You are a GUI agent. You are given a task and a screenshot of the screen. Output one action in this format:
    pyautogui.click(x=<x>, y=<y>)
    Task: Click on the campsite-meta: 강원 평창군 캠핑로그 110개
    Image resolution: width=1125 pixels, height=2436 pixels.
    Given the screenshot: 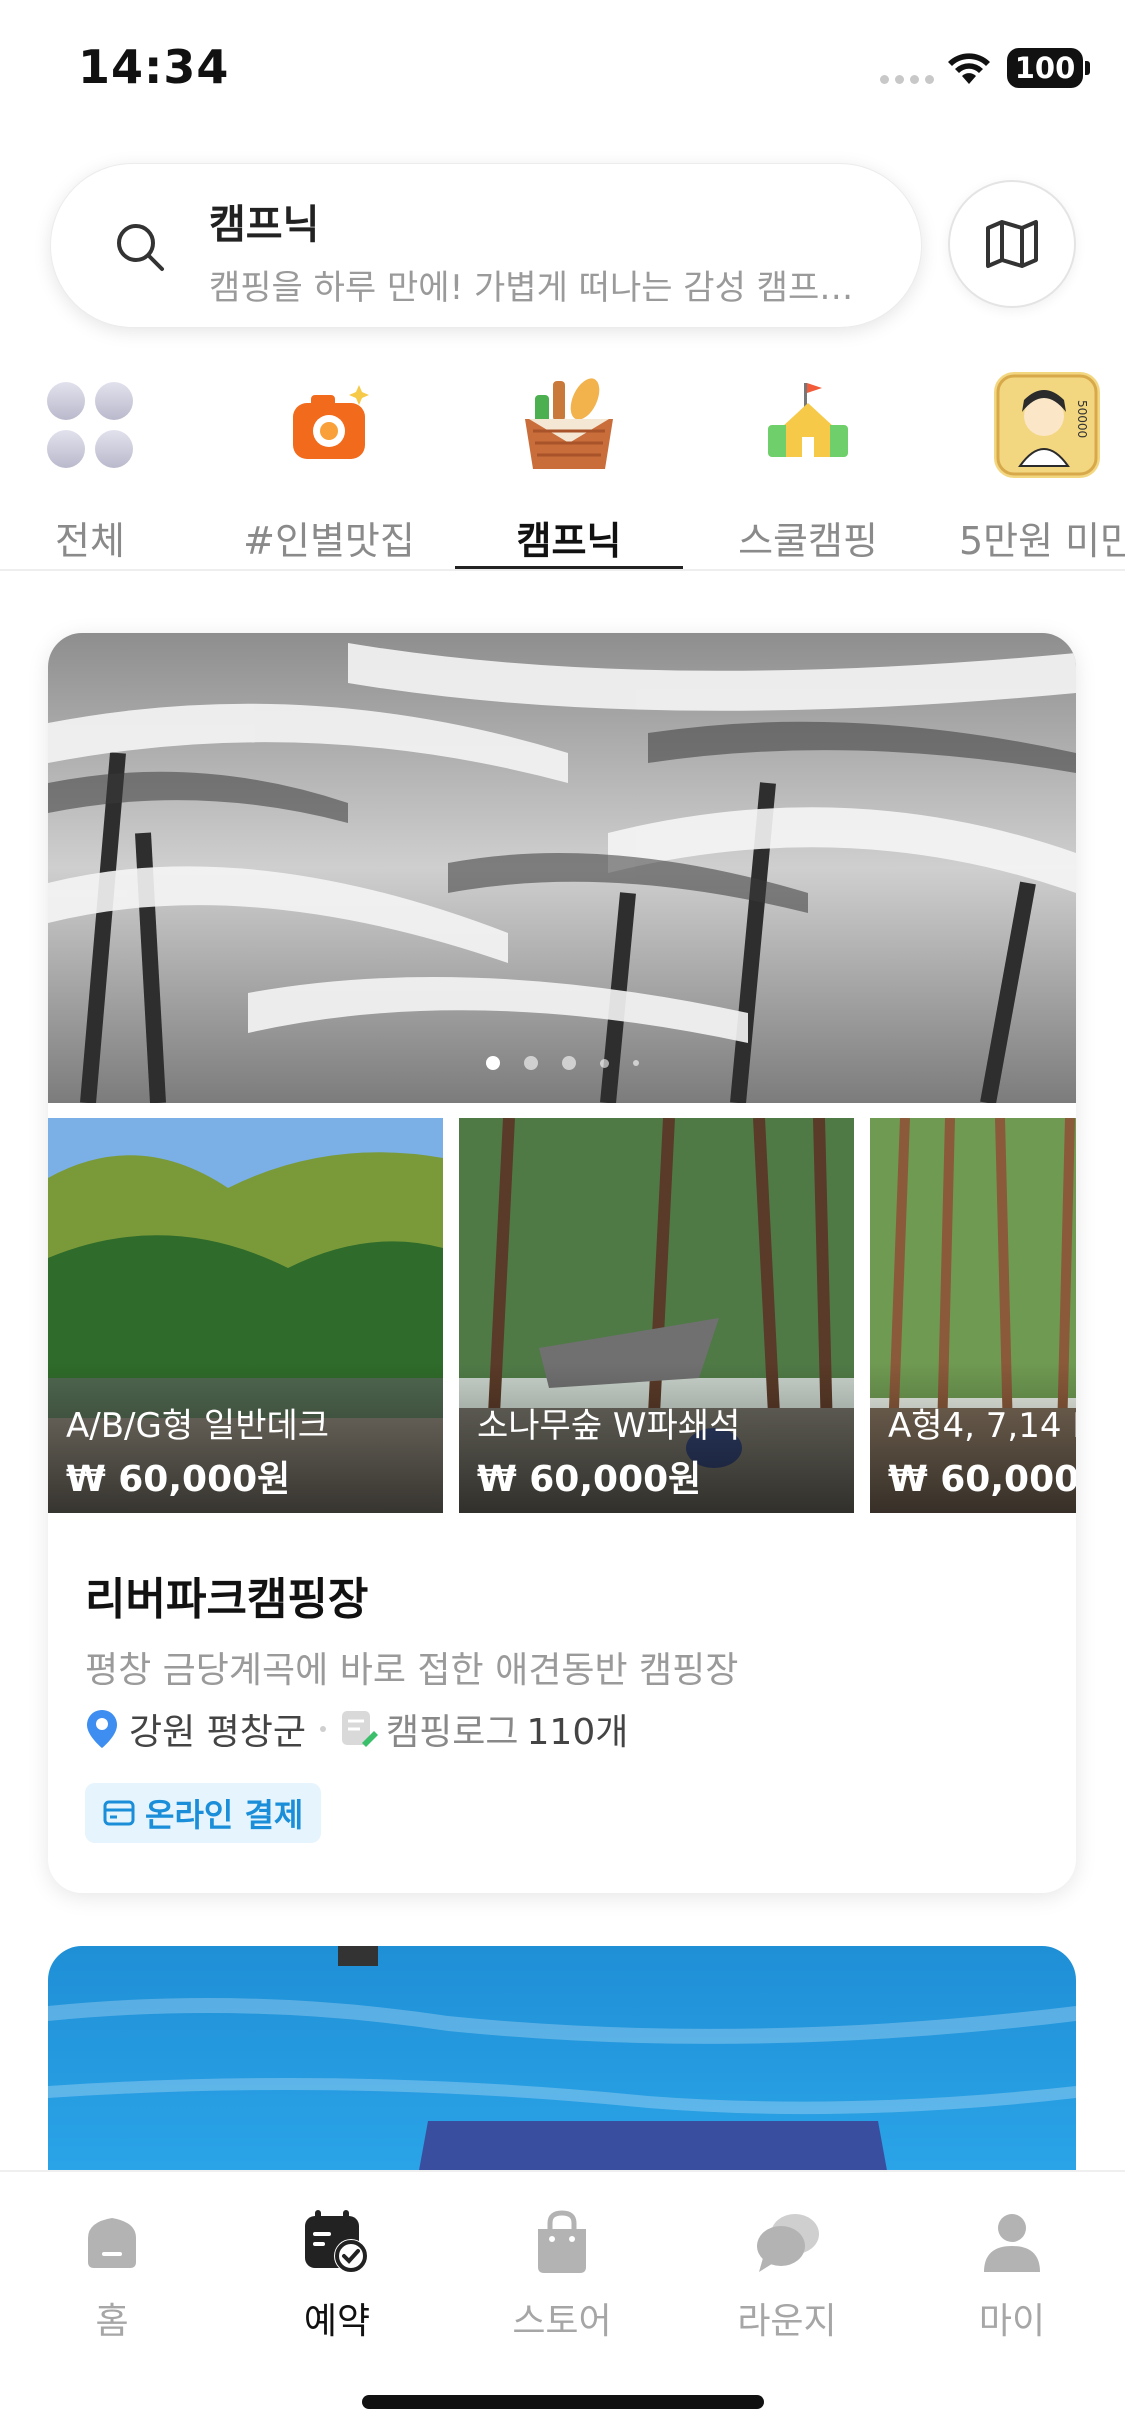 What is the action you would take?
    pyautogui.click(x=356, y=1729)
    